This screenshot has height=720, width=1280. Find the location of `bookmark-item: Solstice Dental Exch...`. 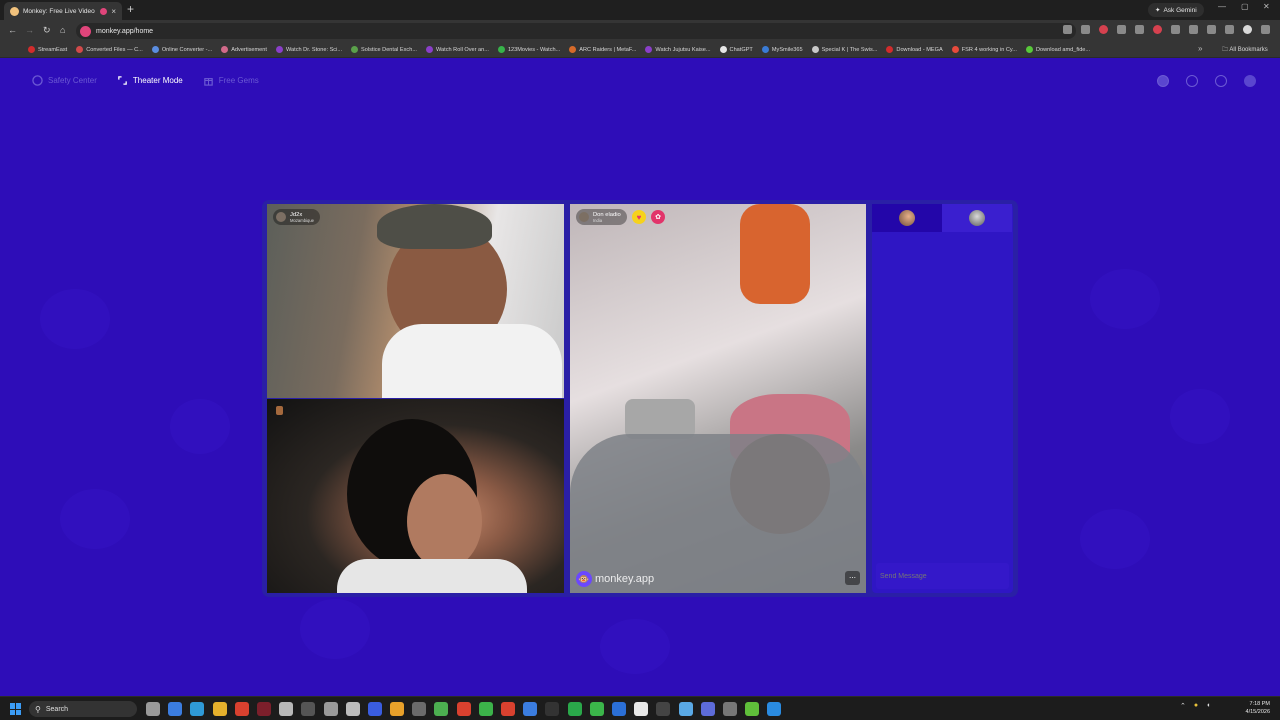

bookmark-item: Solstice Dental Exch... is located at coordinates (384, 49).